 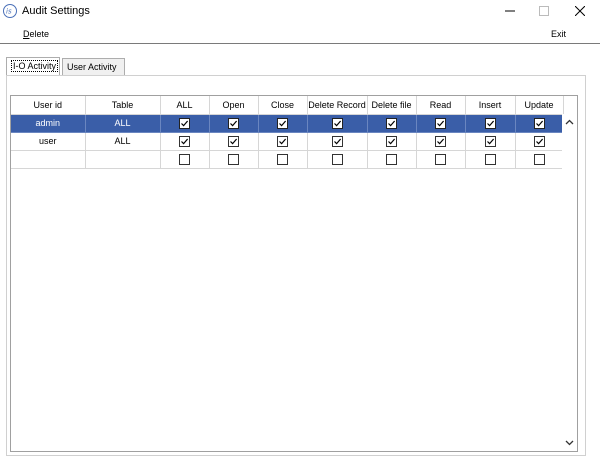 I want to click on scroll-down-button, so click(x=569, y=443).